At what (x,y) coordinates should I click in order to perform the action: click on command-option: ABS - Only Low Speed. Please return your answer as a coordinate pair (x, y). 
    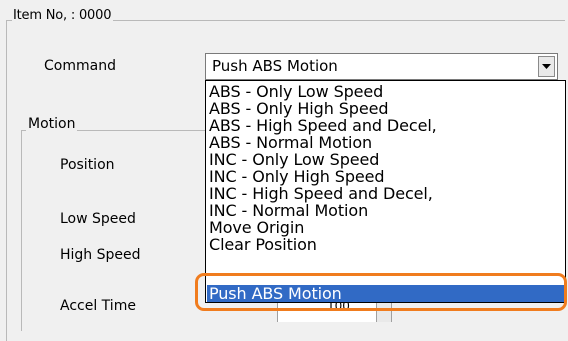
    Looking at the image, I should click on (385, 92).